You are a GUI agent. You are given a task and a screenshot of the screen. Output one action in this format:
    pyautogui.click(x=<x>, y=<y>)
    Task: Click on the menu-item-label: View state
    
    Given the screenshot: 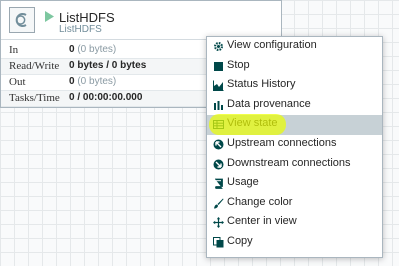 What is the action you would take?
    pyautogui.click(x=252, y=123)
    